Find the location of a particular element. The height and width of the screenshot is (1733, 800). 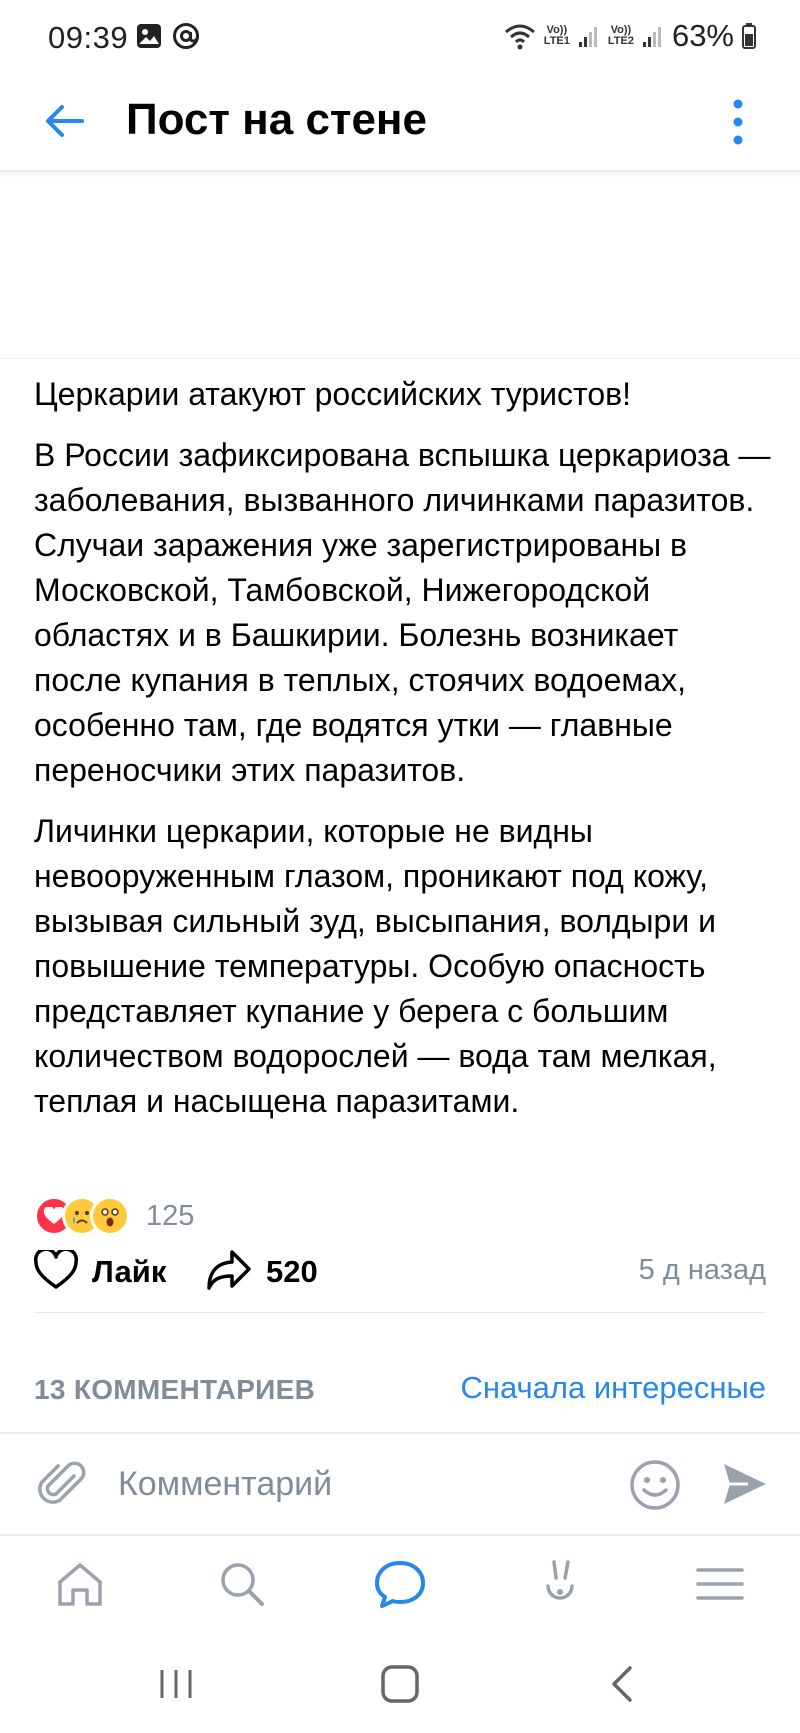

status-system-icons: Vo)) LTE1 Vo)) LTE2 63% is located at coordinates (630, 36).